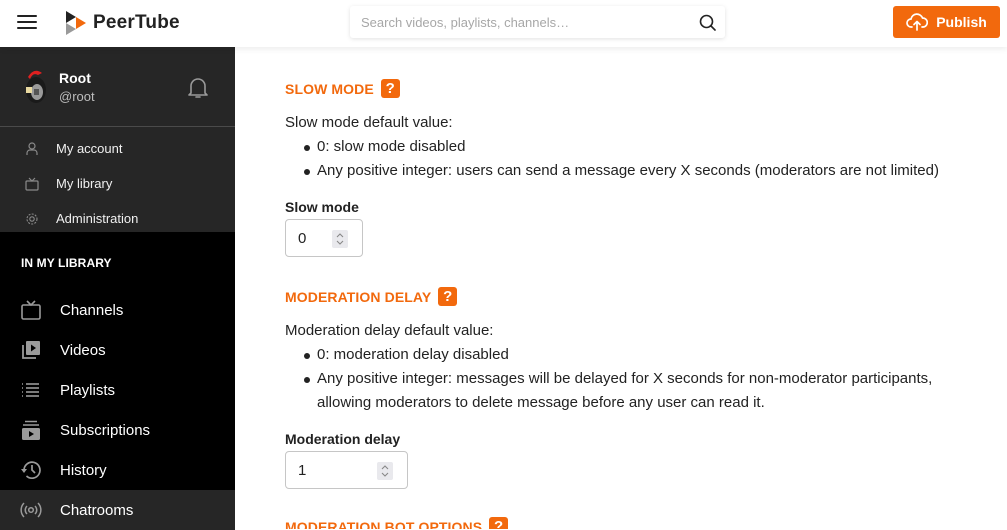  I want to click on notifications-button, so click(198, 90).